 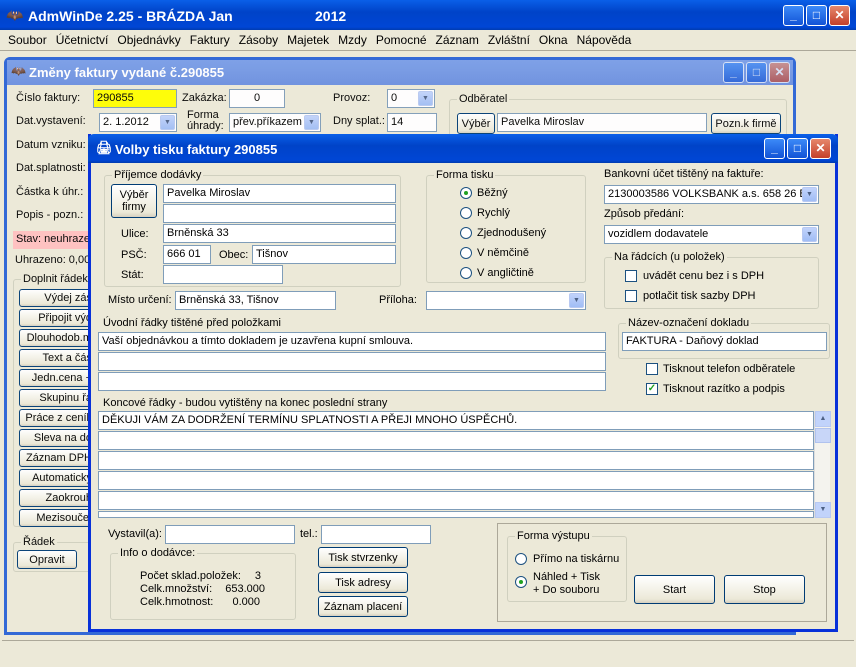 What do you see at coordinates (331, 16) in the screenshot?
I see `app-year: 2012` at bounding box center [331, 16].